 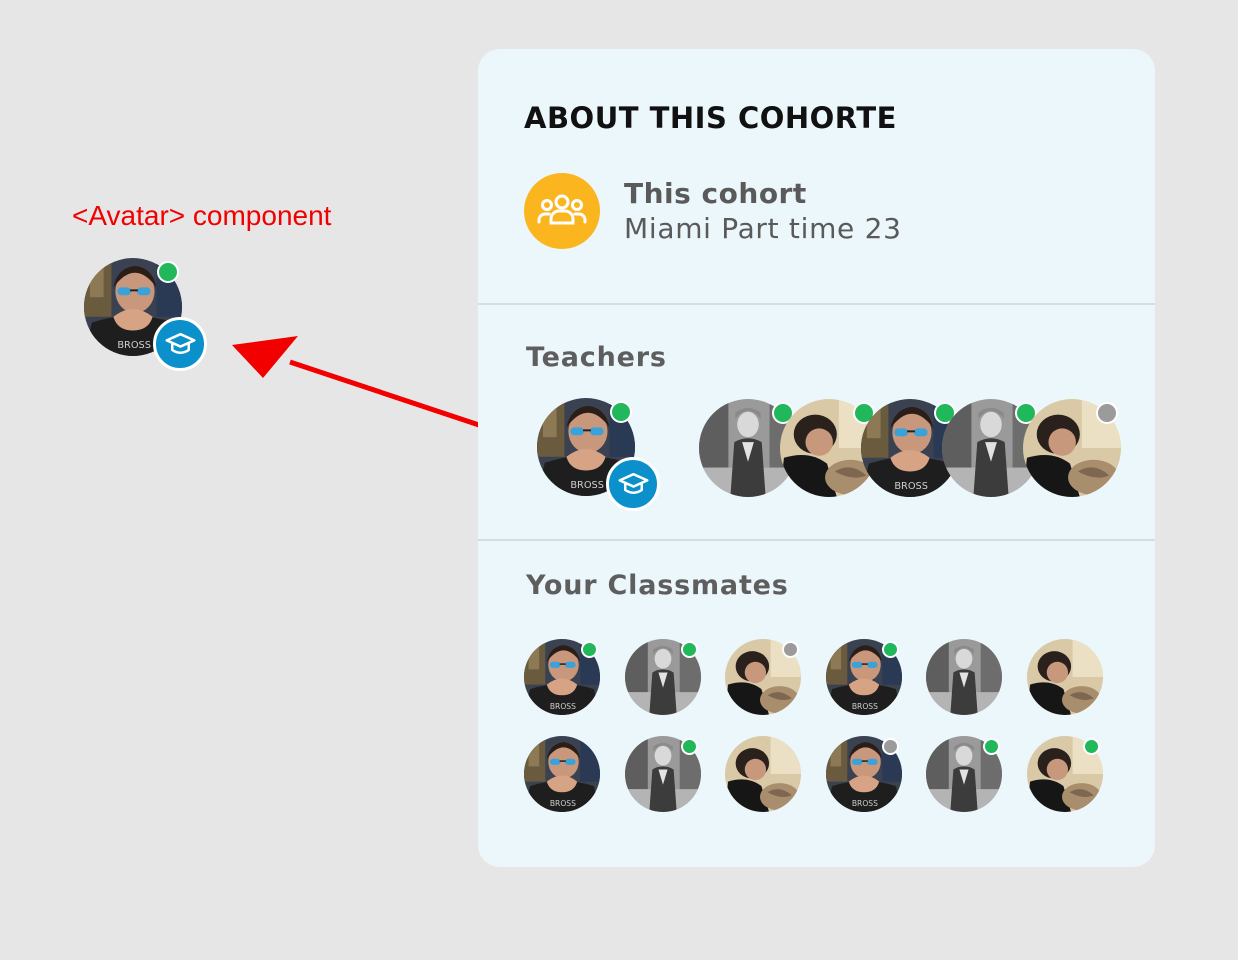 I want to click on teacher-avatar: BROSS, so click(x=599, y=455).